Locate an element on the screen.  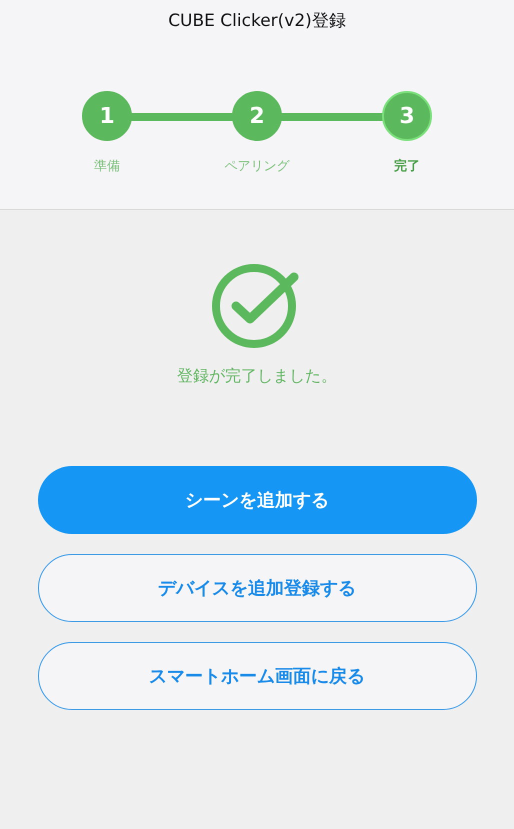
action-button: デバイスを追加登録する is located at coordinates (257, 588).